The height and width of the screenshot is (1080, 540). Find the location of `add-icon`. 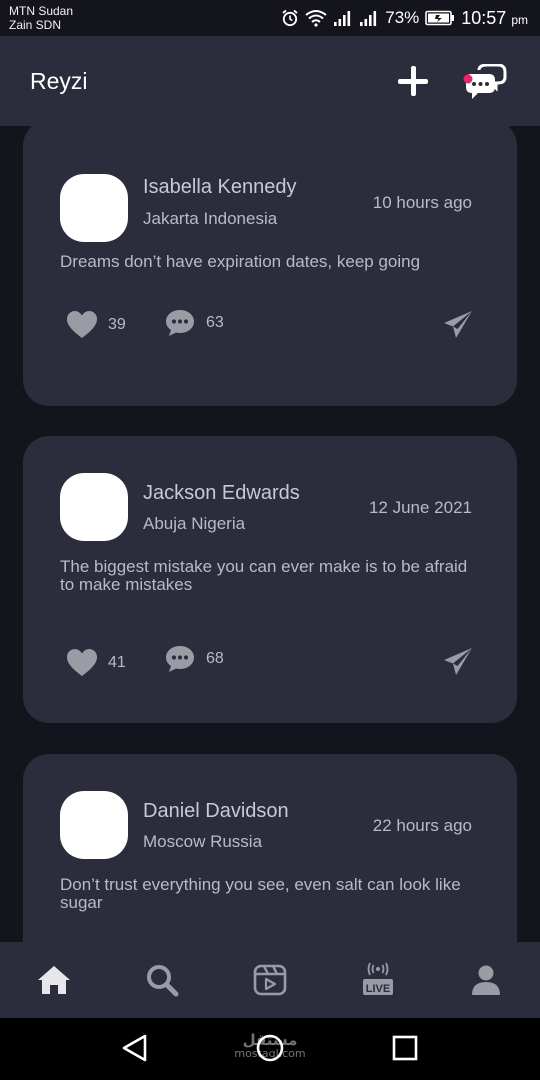

add-icon is located at coordinates (413, 81).